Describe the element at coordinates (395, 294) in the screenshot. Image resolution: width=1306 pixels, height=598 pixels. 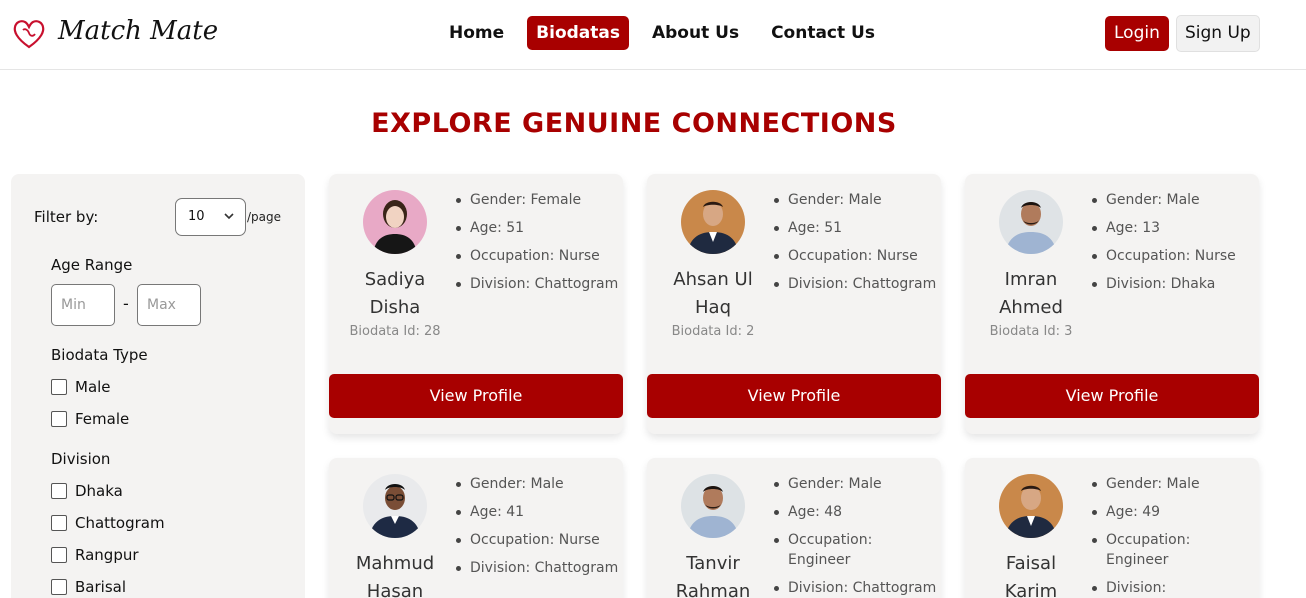
I see `profile-name: Sadiya Disha` at that location.